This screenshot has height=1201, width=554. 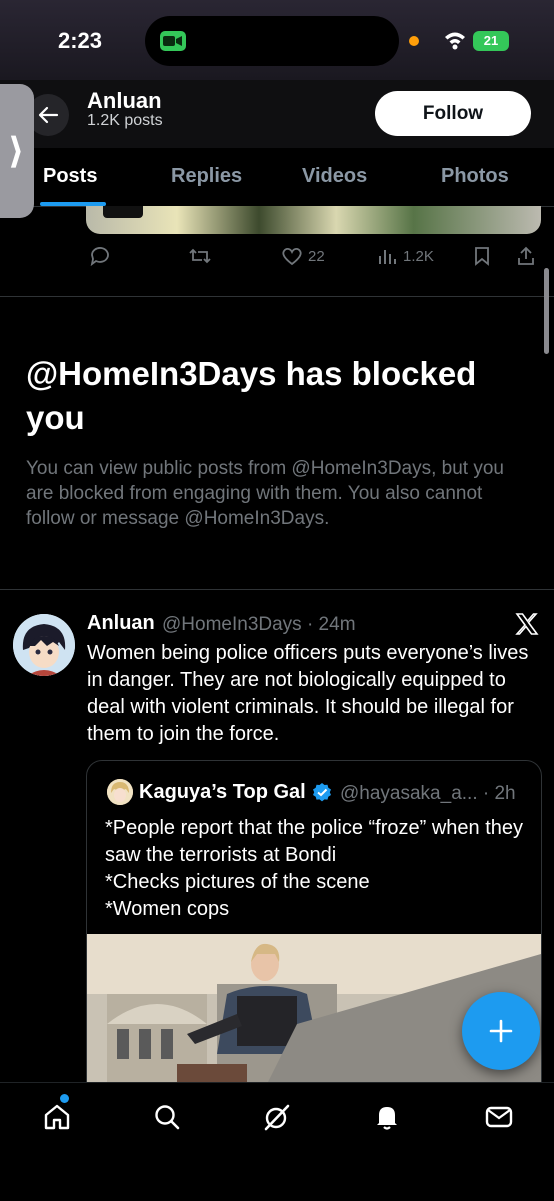 I want to click on quote-author-name: Kaguya’s Top Gal, so click(x=222, y=792).